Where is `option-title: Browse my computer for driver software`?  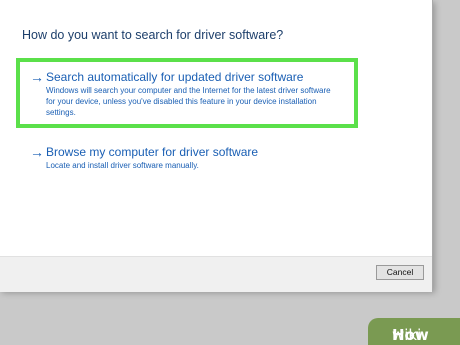
option-title: Browse my computer for driver software is located at coordinates (152, 152).